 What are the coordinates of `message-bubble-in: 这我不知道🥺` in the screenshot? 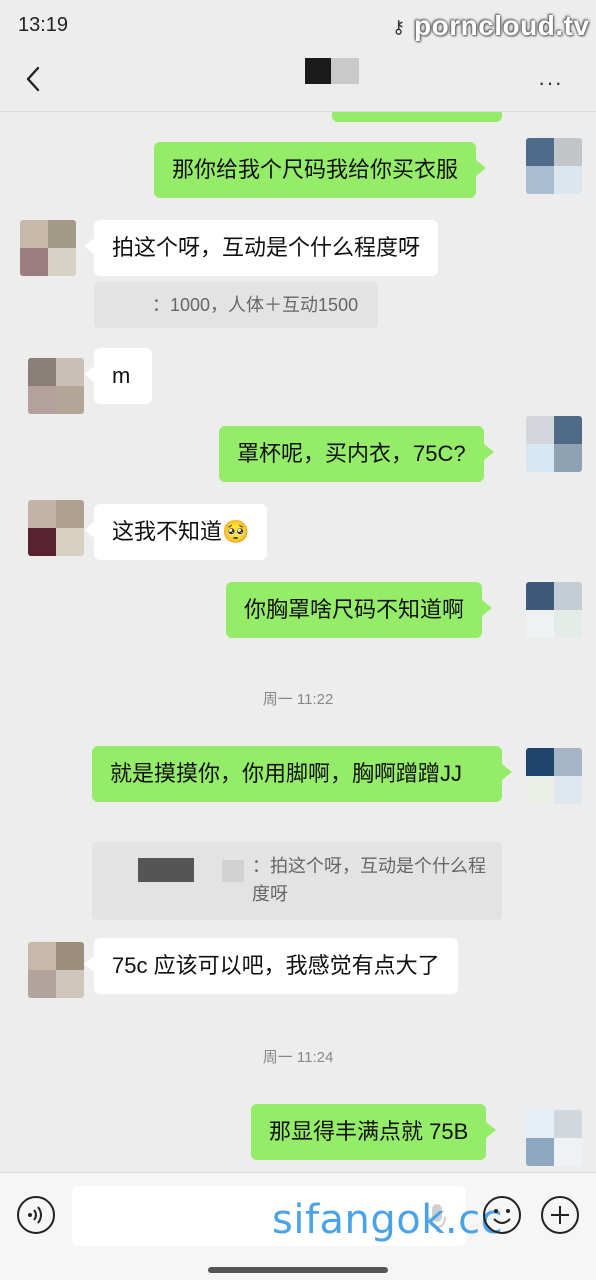 It's located at (175, 532).